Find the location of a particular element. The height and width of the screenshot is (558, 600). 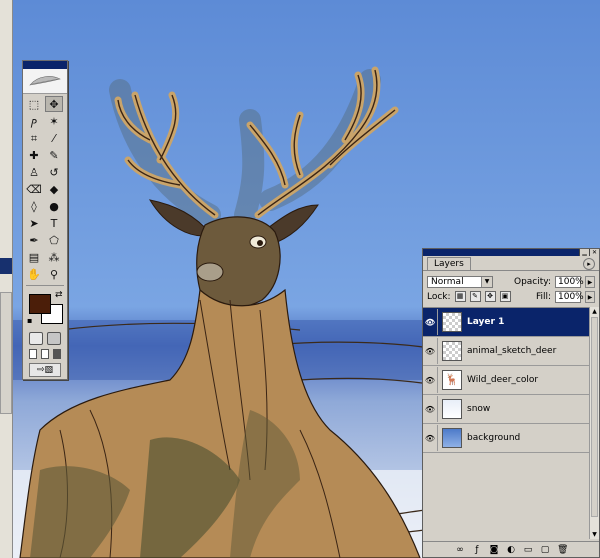

lock-label: Lock: is located at coordinates (439, 296).